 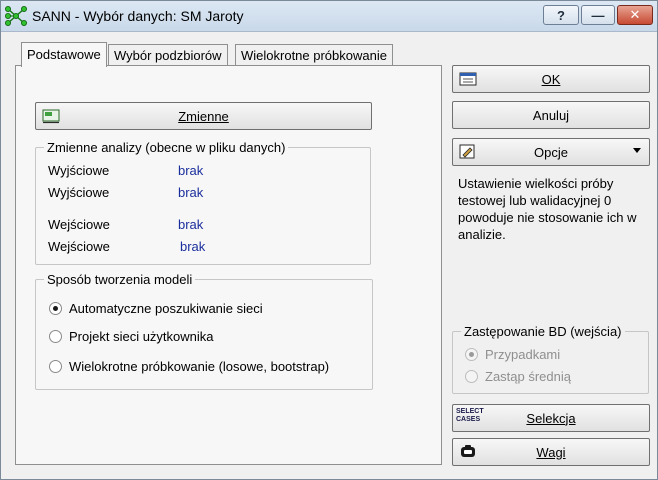 I want to click on minimize-icon: —, so click(x=598, y=15).